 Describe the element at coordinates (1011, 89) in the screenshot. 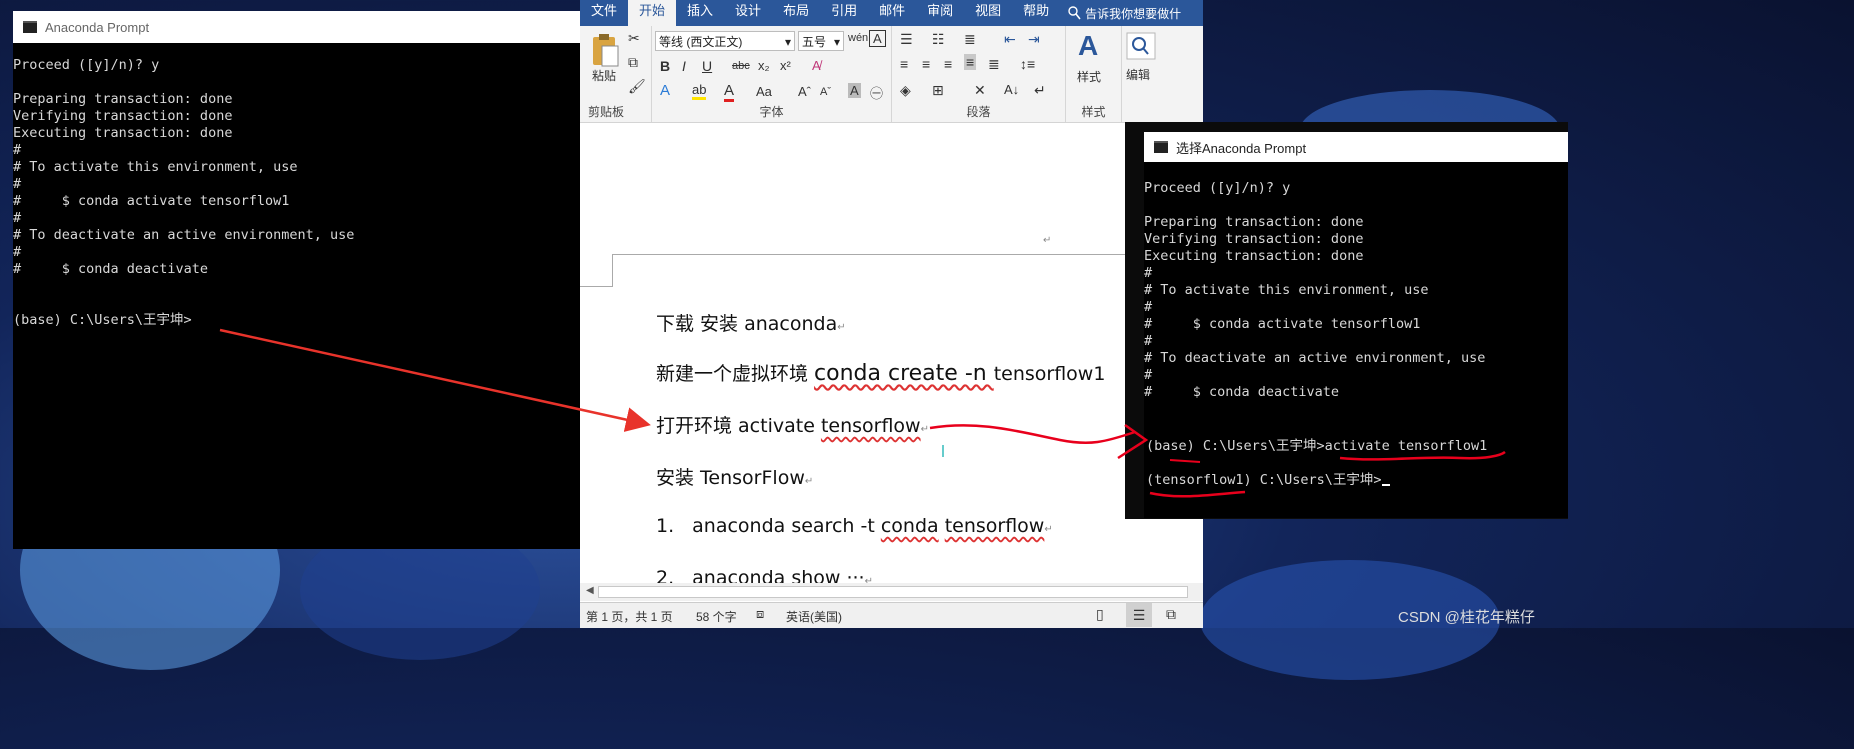

I see `sort-icon: A↓` at that location.